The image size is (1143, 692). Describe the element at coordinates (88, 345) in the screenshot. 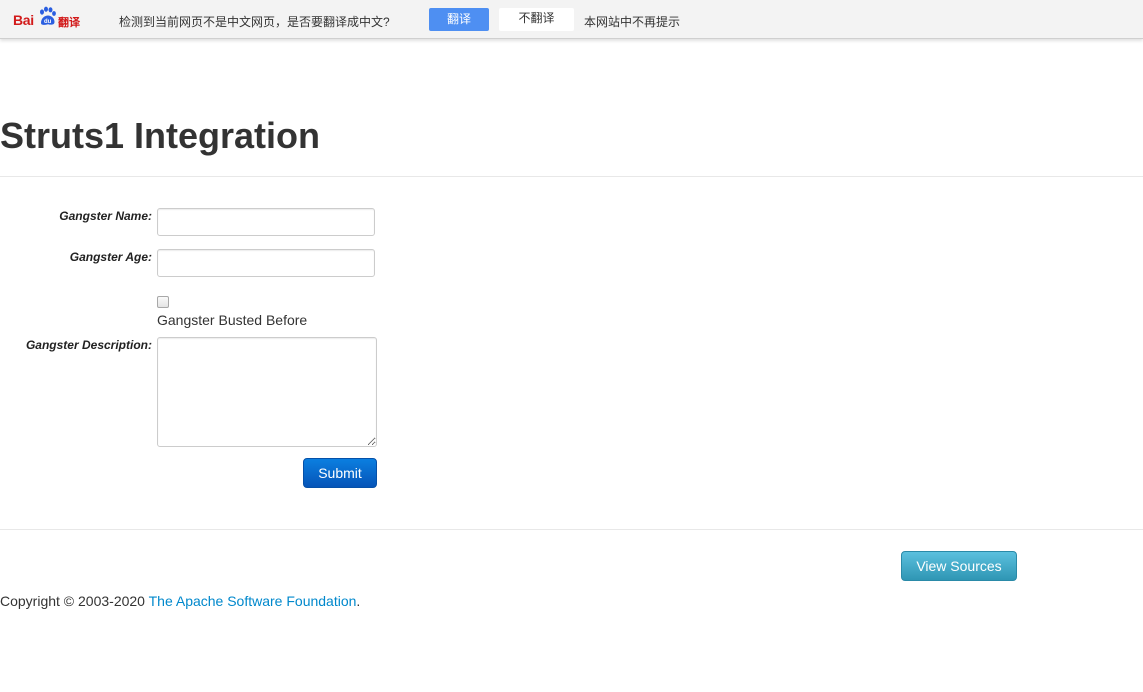

I see `gangster-description-label: Gangster Description:` at that location.